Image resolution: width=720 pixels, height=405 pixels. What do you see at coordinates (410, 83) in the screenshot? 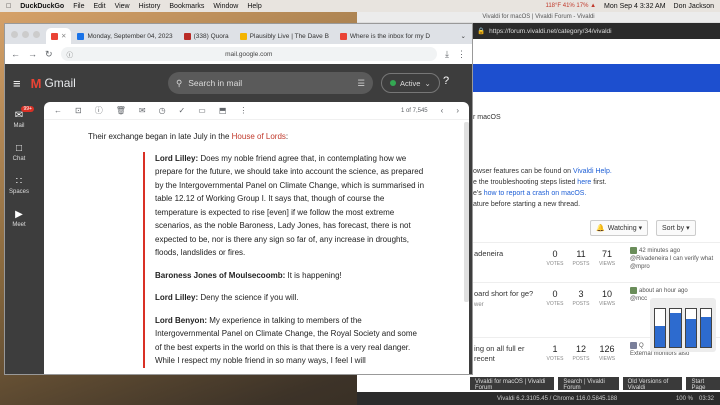
I see `status-button: Active ⌄` at bounding box center [410, 83].